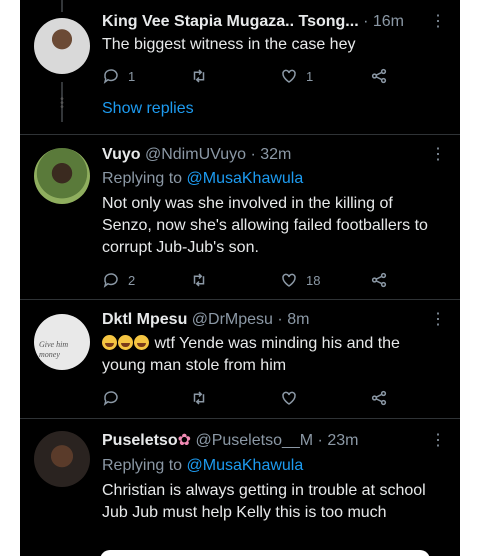  Describe the element at coordinates (232, 319) in the screenshot. I see `username: @DrMpesu` at that location.